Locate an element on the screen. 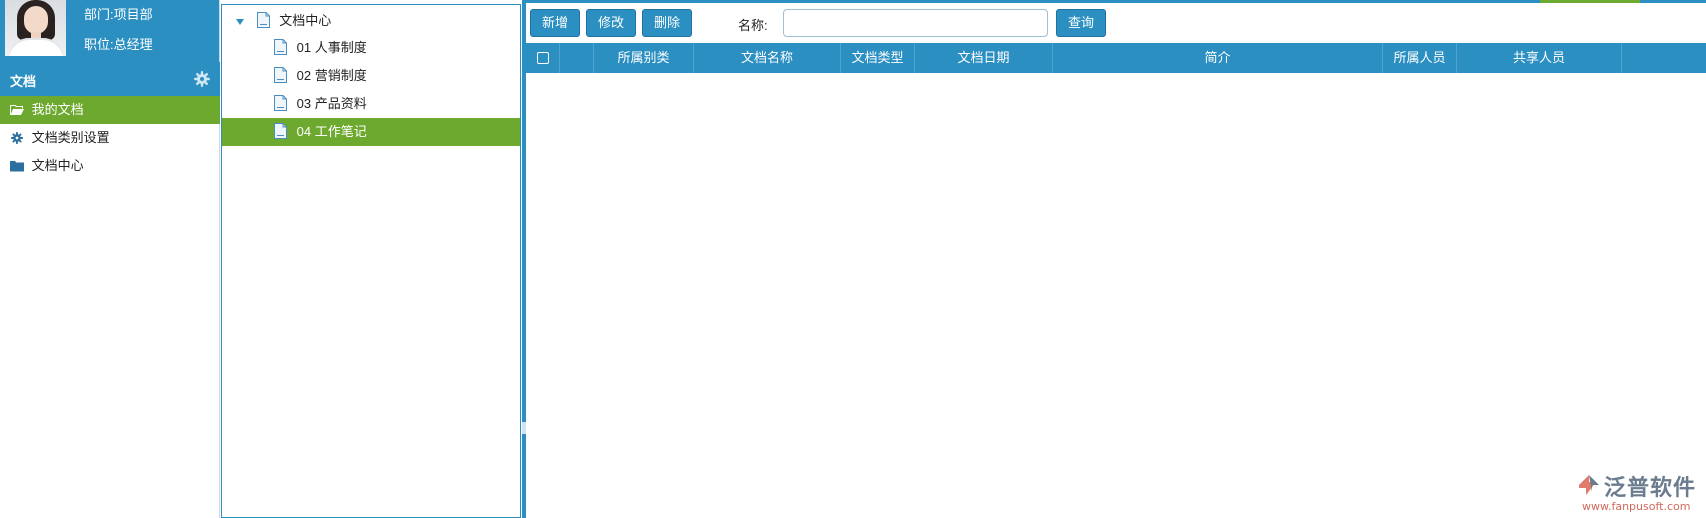 The width and height of the screenshot is (1706, 518). sidebar-item-label: 我的文档 is located at coordinates (57, 109).